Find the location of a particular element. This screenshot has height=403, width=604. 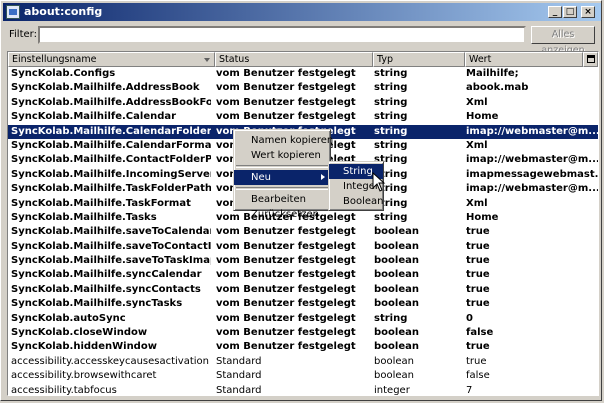

cell-name: SyncKolab.Mailhilfe.AddressBookFormat is located at coordinates (111, 102).